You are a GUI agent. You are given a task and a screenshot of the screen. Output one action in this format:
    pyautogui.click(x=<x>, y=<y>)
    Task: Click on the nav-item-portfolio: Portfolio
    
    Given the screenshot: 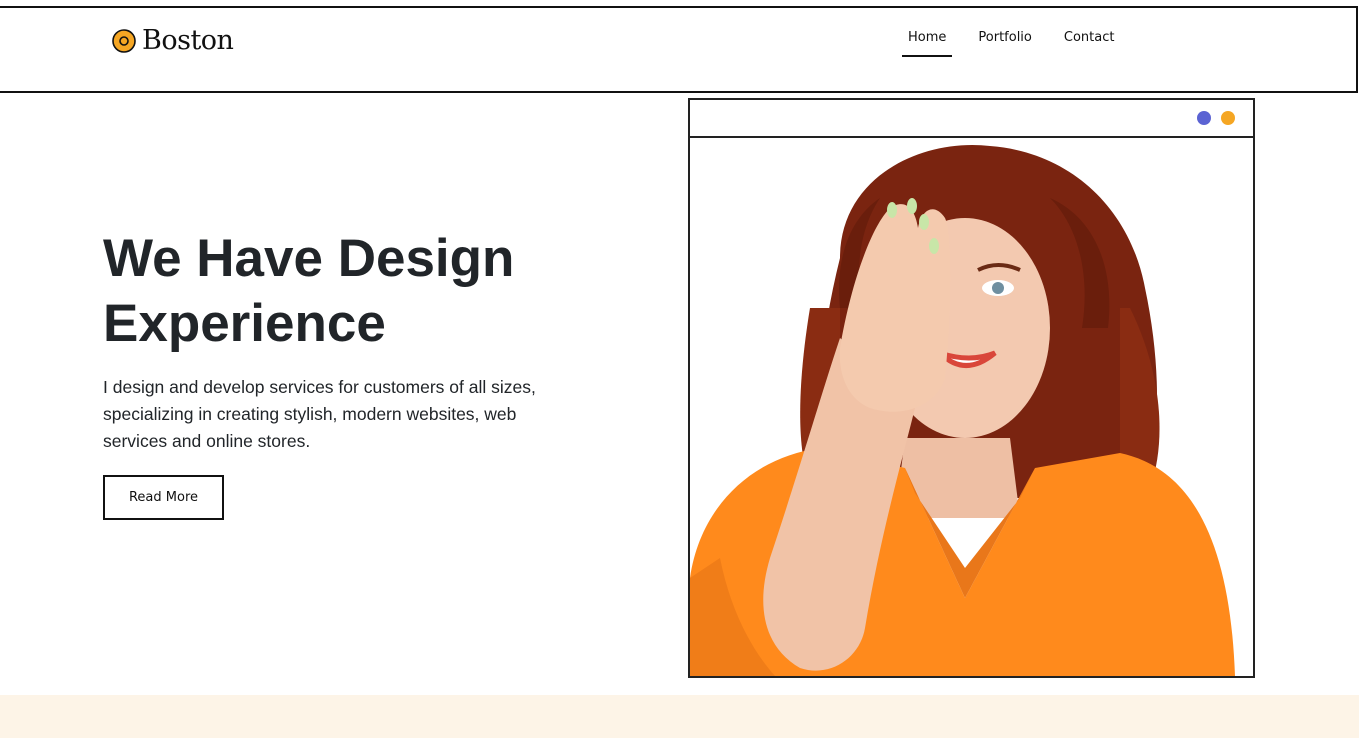 What is the action you would take?
    pyautogui.click(x=1004, y=41)
    